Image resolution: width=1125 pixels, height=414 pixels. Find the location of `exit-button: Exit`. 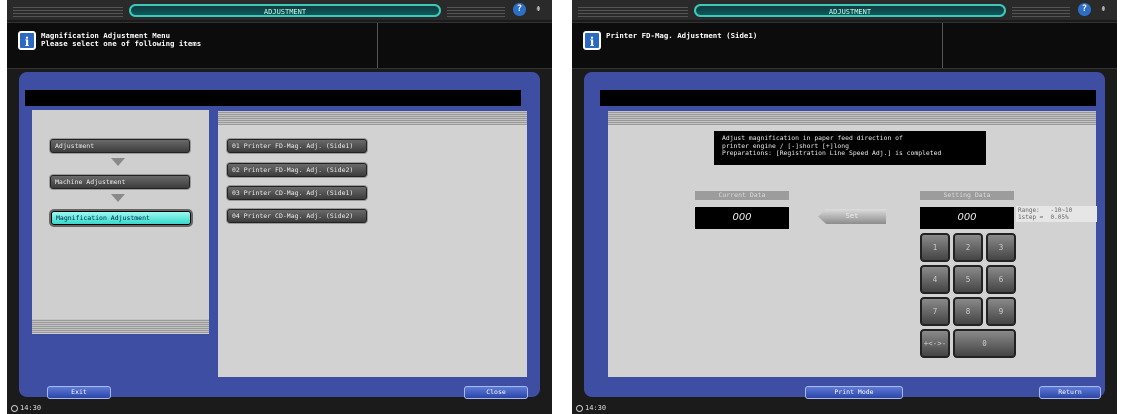

exit-button: Exit is located at coordinates (79, 392).